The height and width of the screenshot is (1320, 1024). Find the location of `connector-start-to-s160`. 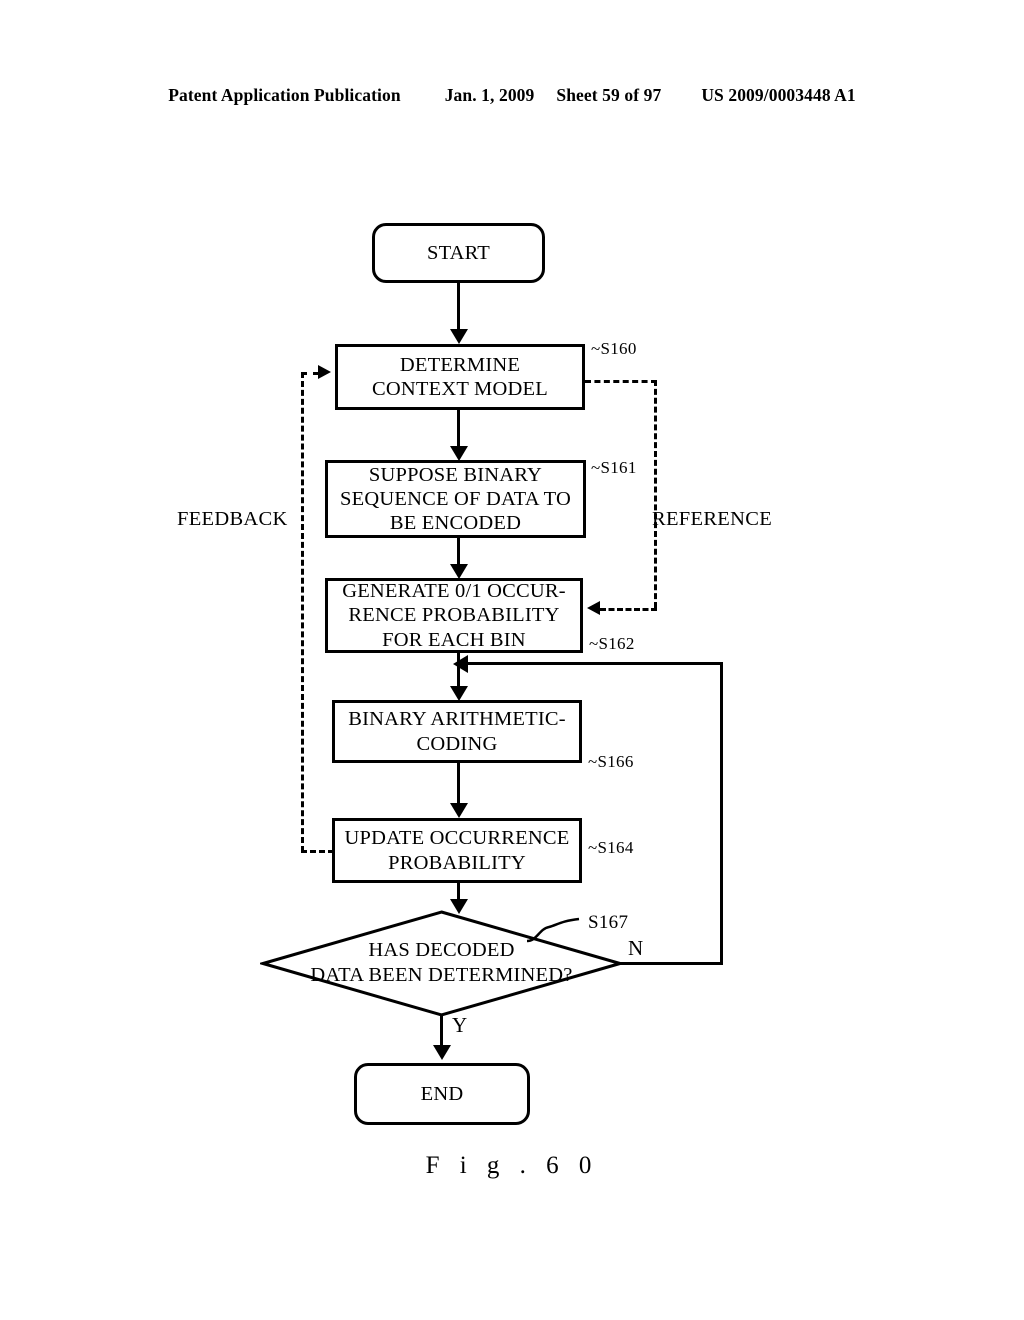

connector-start-to-s160 is located at coordinates (458, 306).